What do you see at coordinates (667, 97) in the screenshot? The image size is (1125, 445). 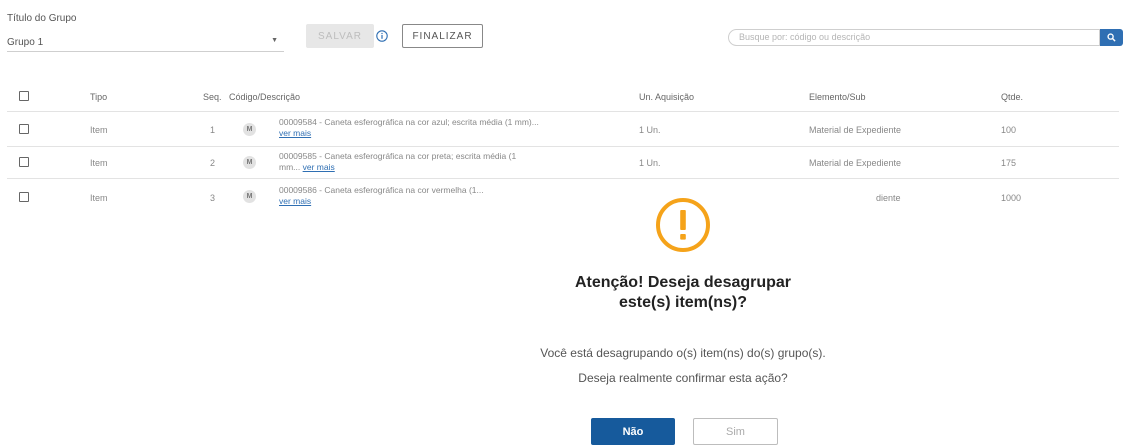 I see `header-un-aquisicao: Un. Aquisição` at bounding box center [667, 97].